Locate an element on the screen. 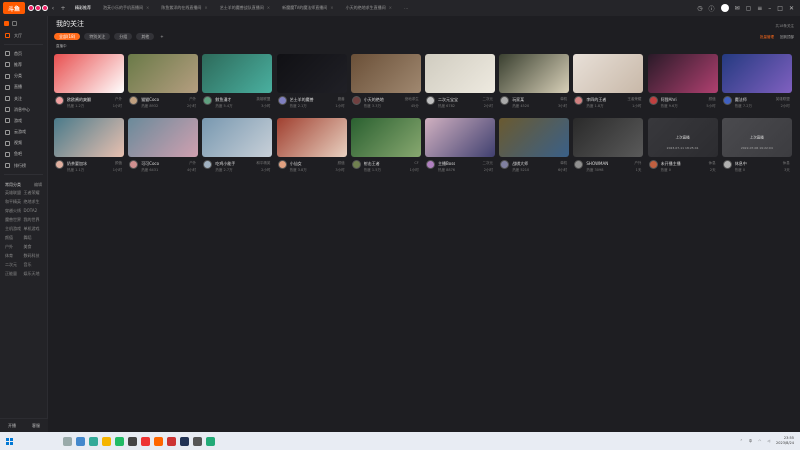 The width and height of the screenshot is (800, 450). streamer-name: 吃鸡小能手 is located at coordinates (225, 164).